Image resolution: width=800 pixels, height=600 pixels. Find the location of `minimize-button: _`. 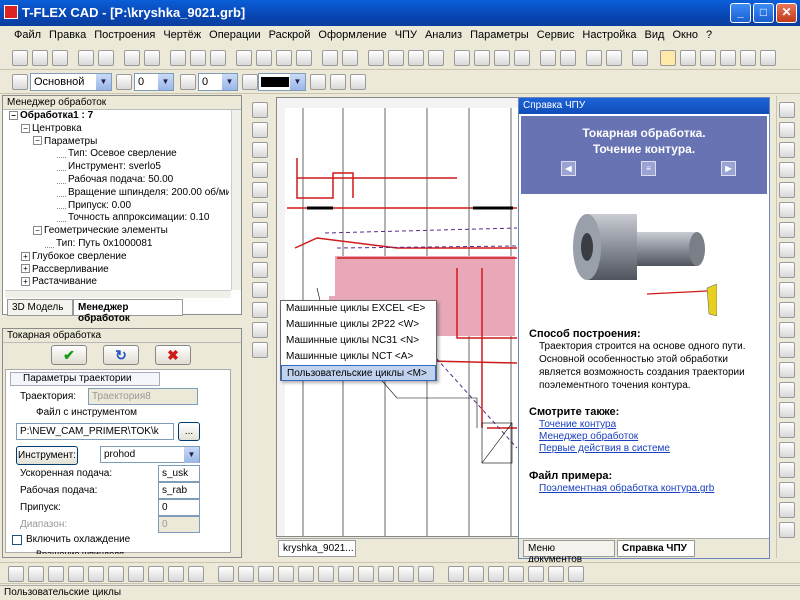

minimize-button: _ is located at coordinates (740, 13).